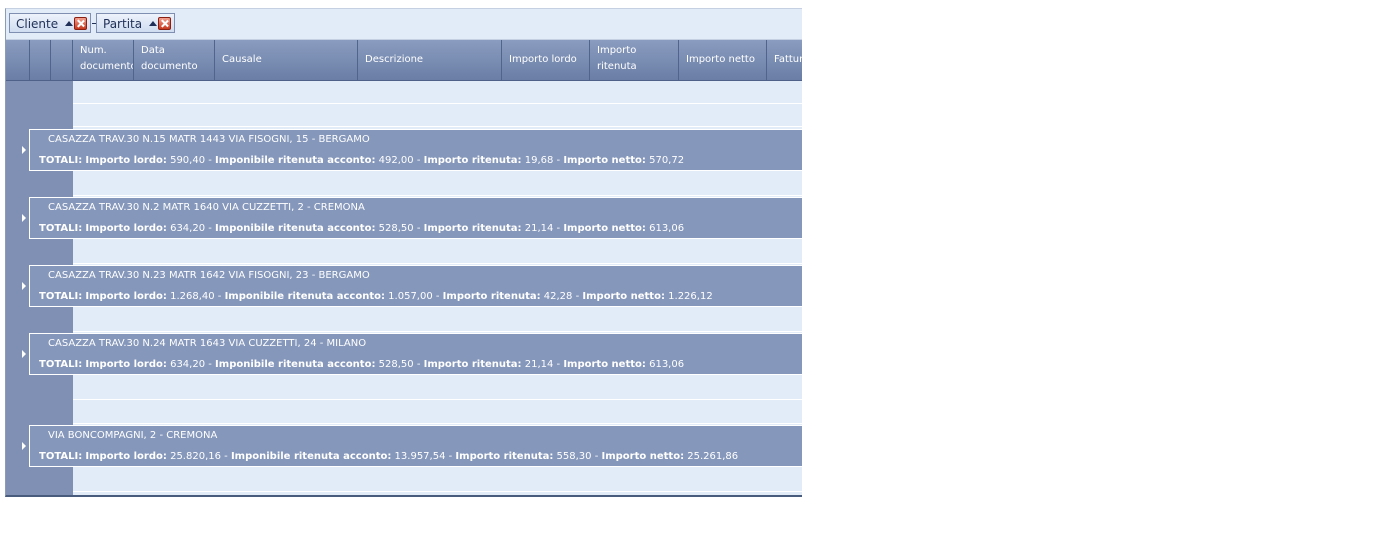 The height and width of the screenshot is (540, 1389). Describe the element at coordinates (667, 160) in the screenshot. I see `totals-netto-value: 570,72` at that location.